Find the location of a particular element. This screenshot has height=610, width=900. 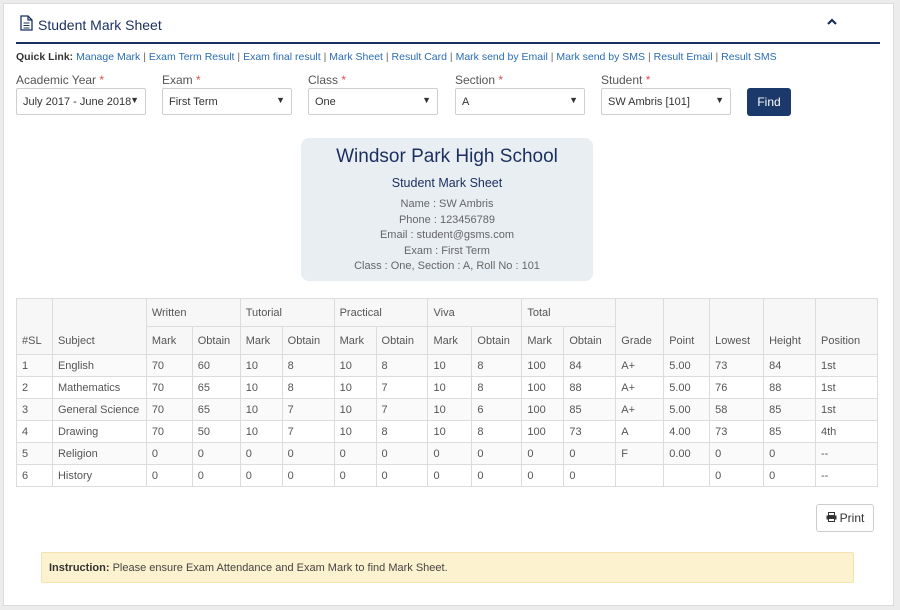

cell-written-obtain: 65 is located at coordinates (216, 387).